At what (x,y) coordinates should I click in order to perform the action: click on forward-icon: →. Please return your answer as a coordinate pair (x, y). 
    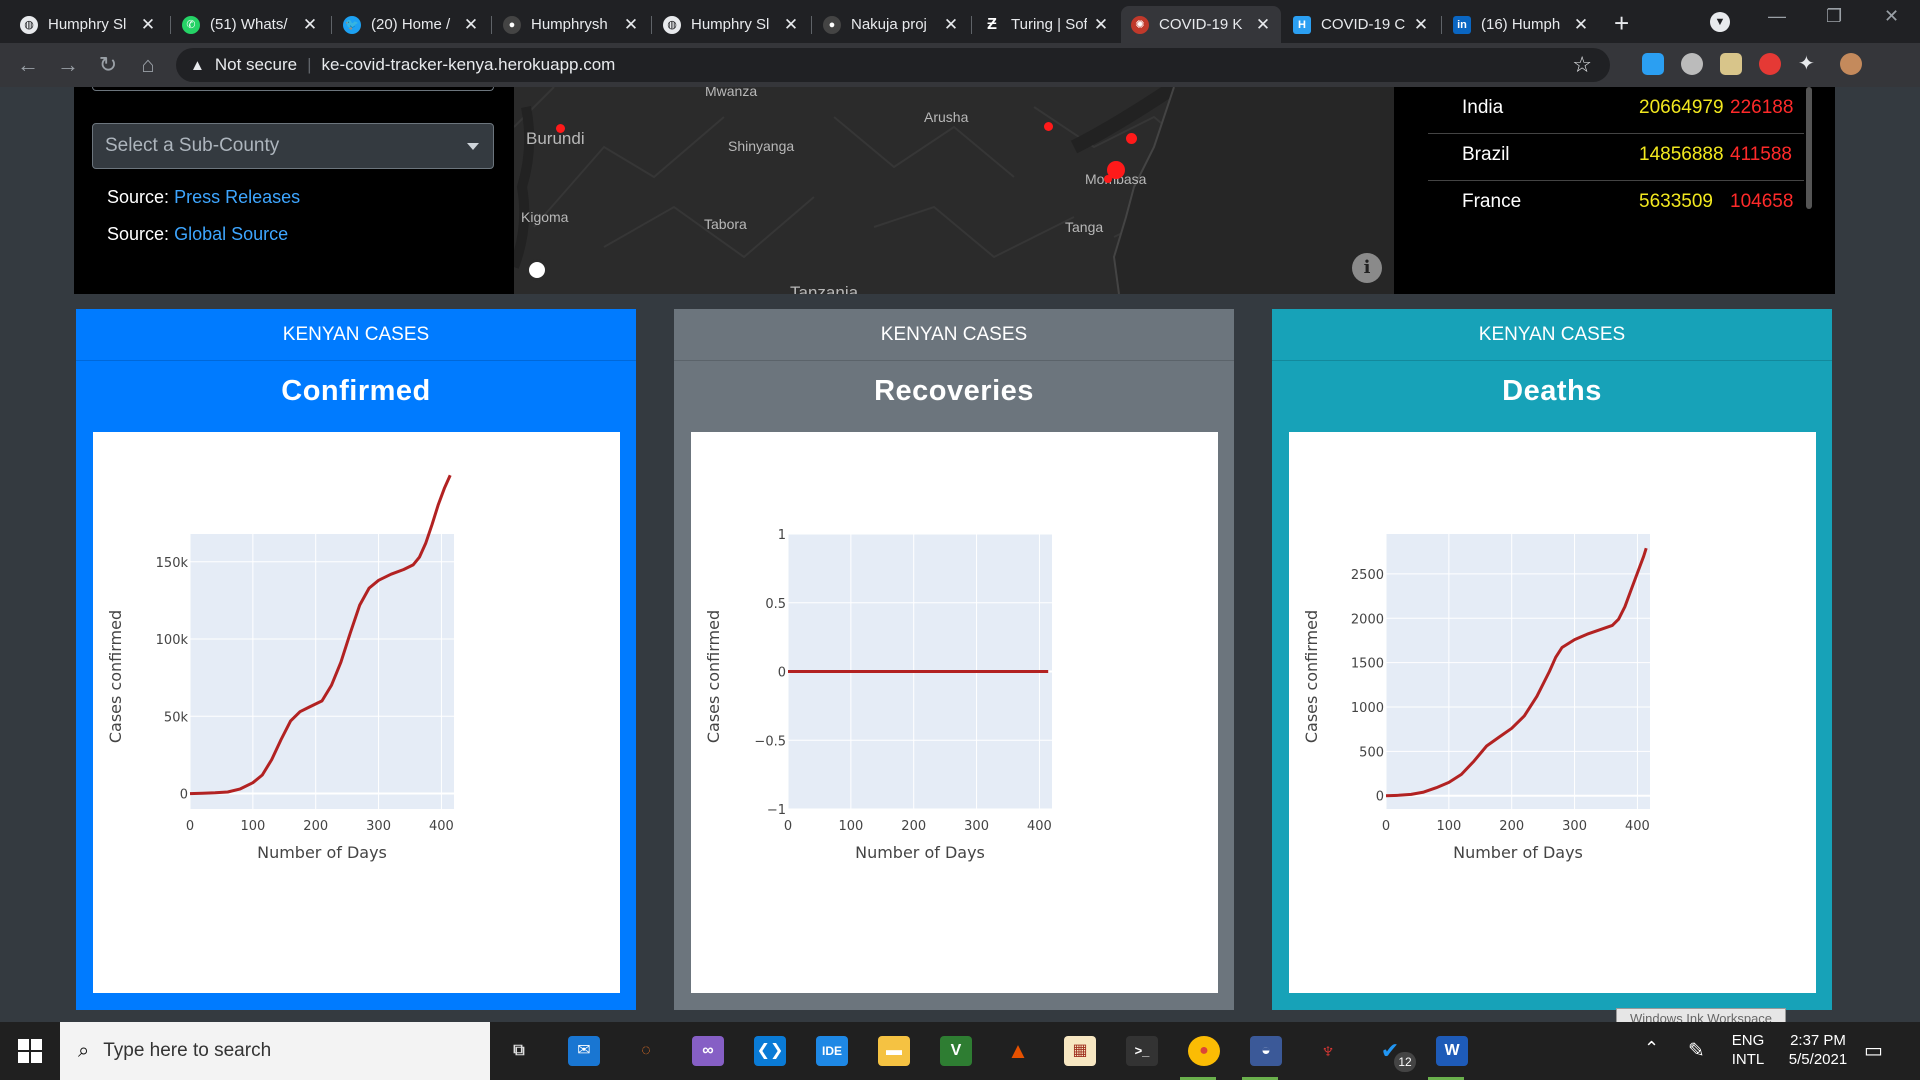
    Looking at the image, I should click on (68, 65).